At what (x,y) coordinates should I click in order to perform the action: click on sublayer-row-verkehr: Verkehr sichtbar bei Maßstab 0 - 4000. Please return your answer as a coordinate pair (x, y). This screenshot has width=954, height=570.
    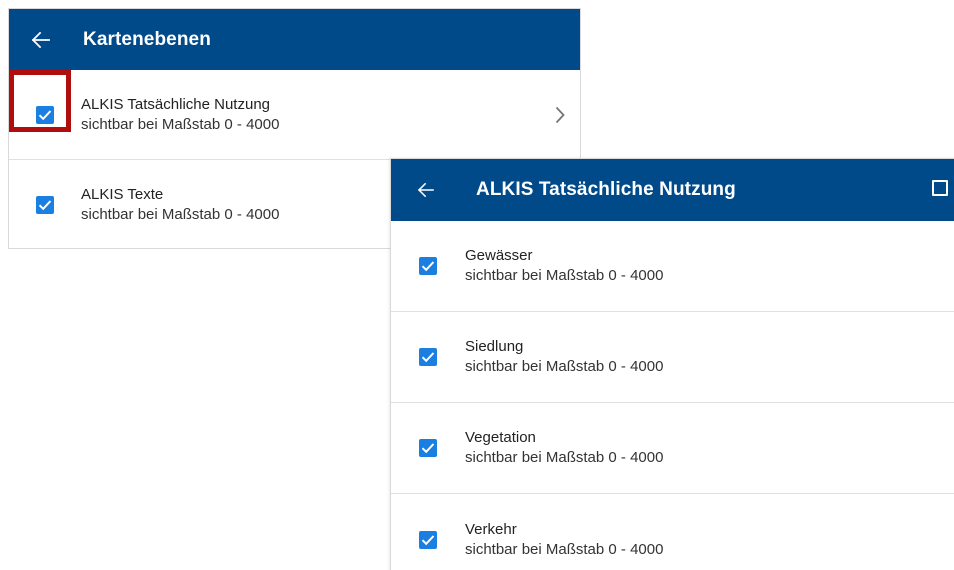
    Looking at the image, I should click on (672, 532).